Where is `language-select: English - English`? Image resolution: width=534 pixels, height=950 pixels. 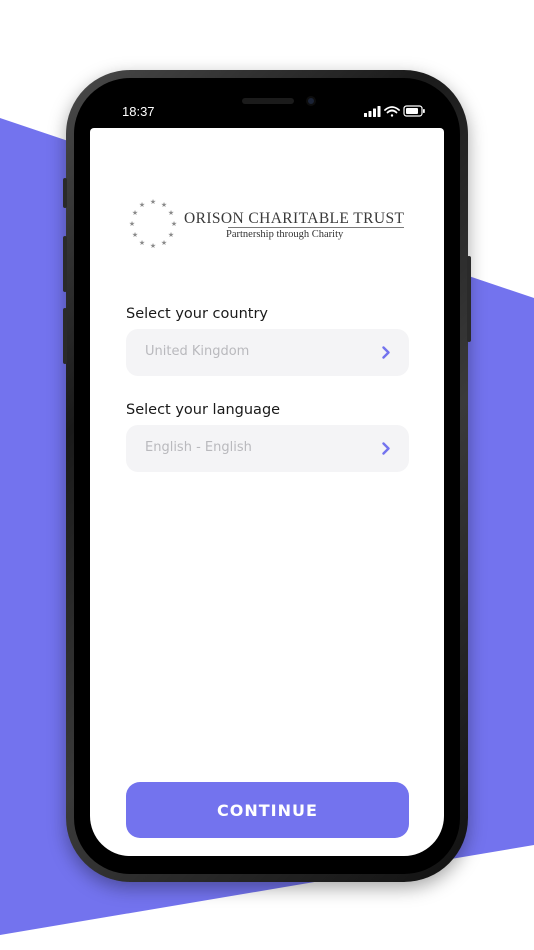
language-select: English - English is located at coordinates (267, 448).